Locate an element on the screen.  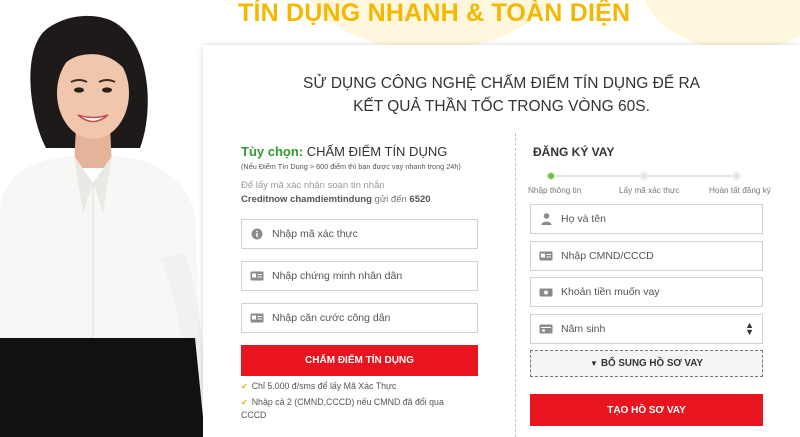
sms-instruction: Để lấy mã xác nhận soạn tin nhắn is located at coordinates (313, 185).